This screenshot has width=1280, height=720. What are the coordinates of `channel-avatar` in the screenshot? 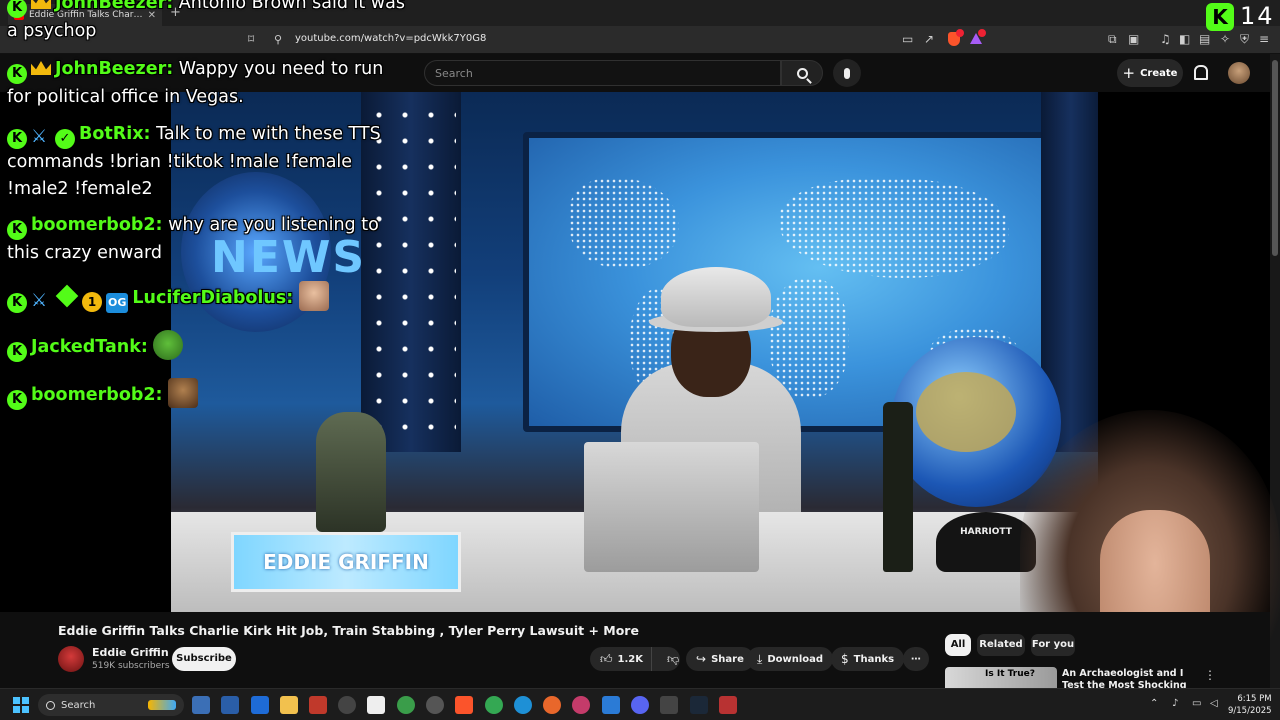 It's located at (71, 659).